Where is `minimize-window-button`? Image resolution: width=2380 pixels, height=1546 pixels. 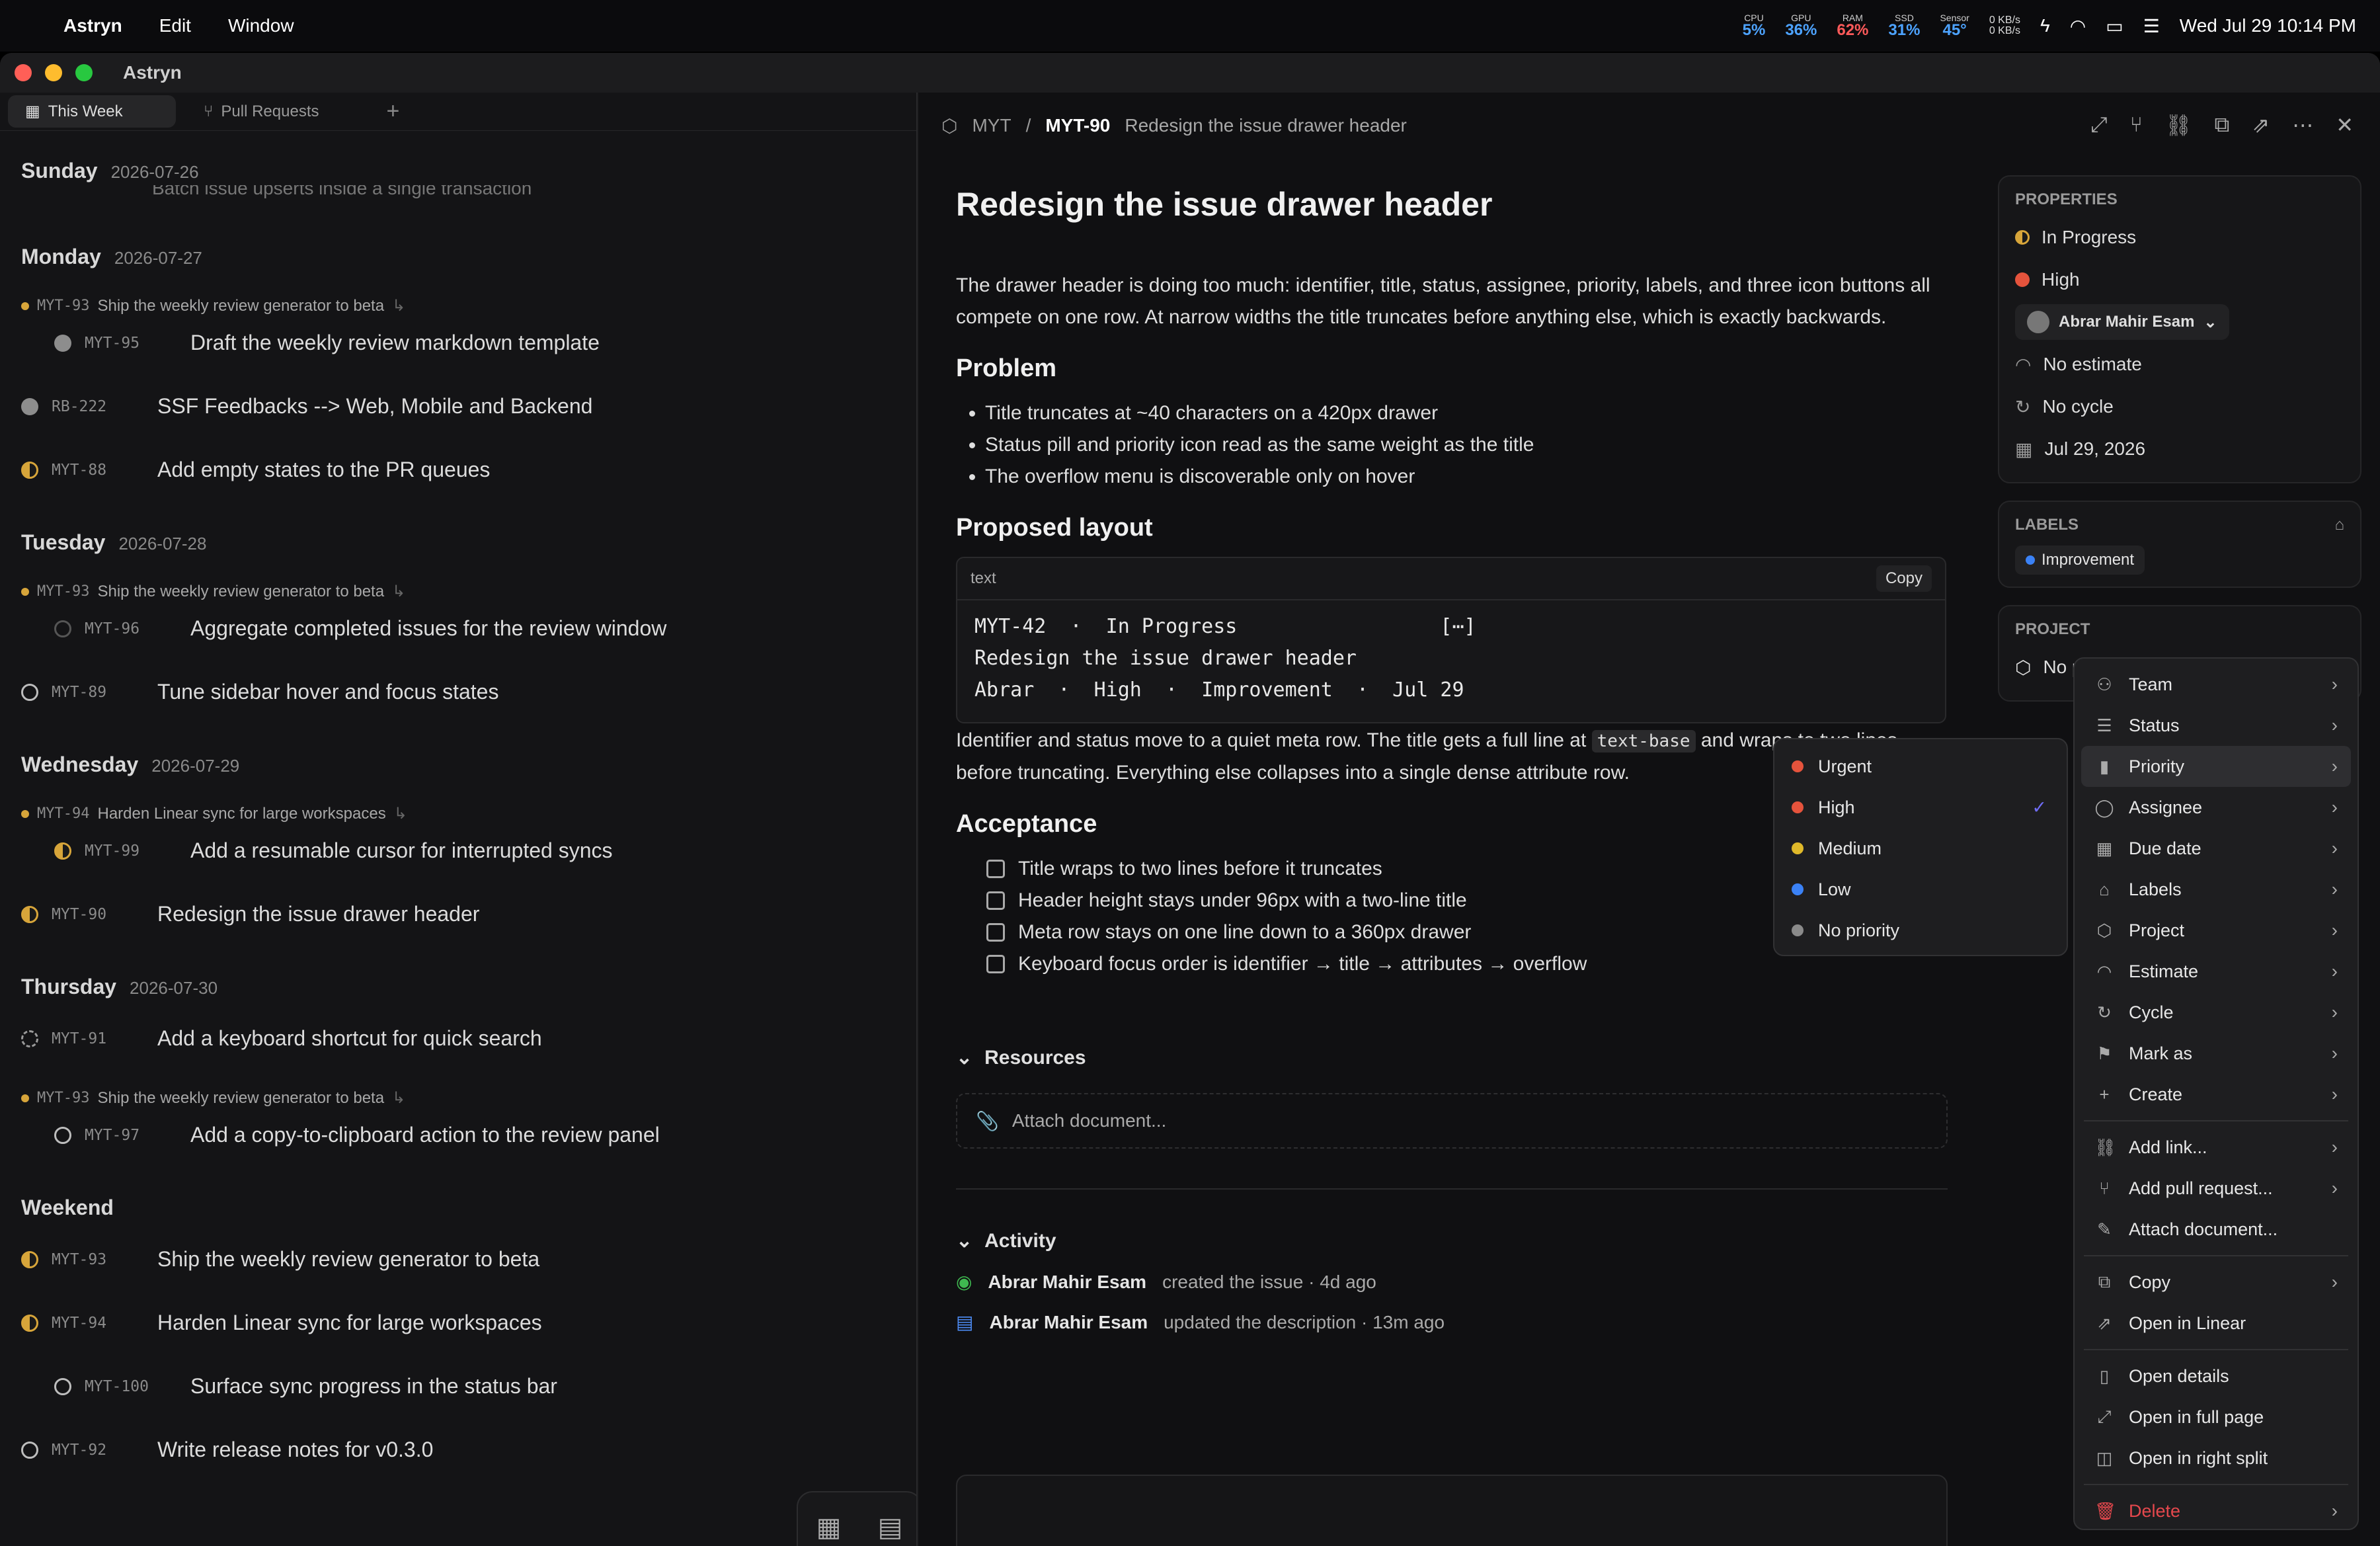 minimize-window-button is located at coordinates (53, 72).